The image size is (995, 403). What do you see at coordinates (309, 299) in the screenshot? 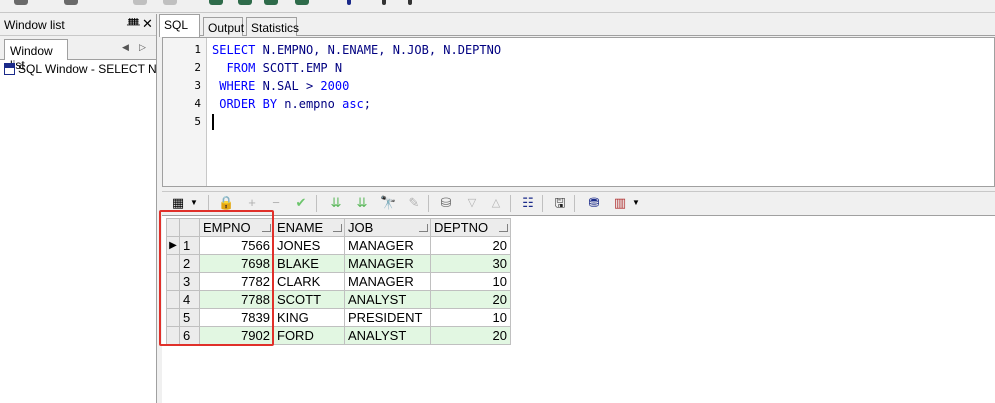
I see `cell-ename: SCOTT` at bounding box center [309, 299].